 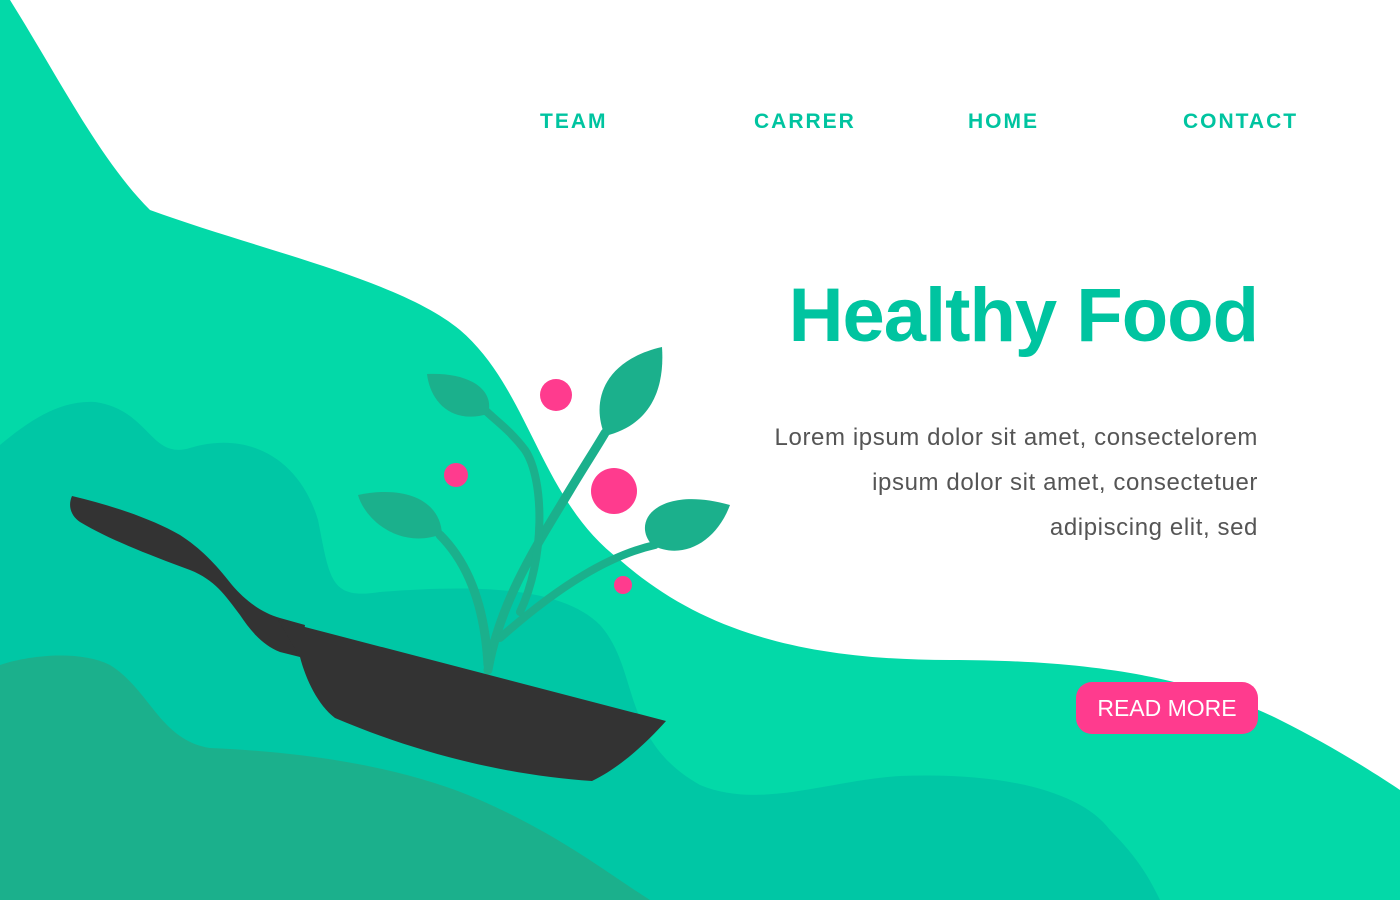 I want to click on nav-link-home: HOME, so click(x=1003, y=122).